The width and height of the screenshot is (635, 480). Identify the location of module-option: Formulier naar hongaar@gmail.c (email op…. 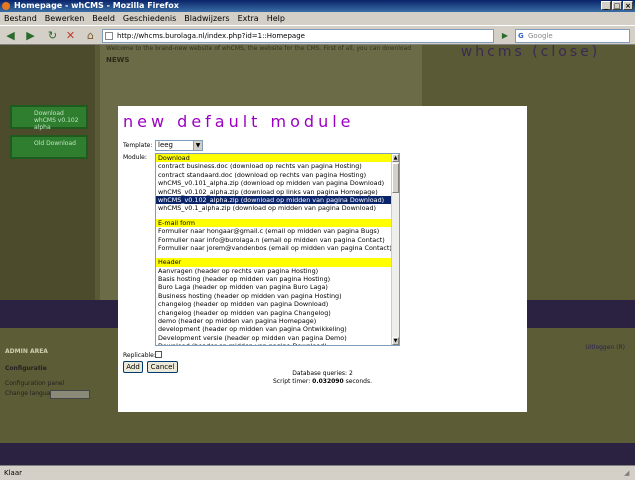
(274, 231).